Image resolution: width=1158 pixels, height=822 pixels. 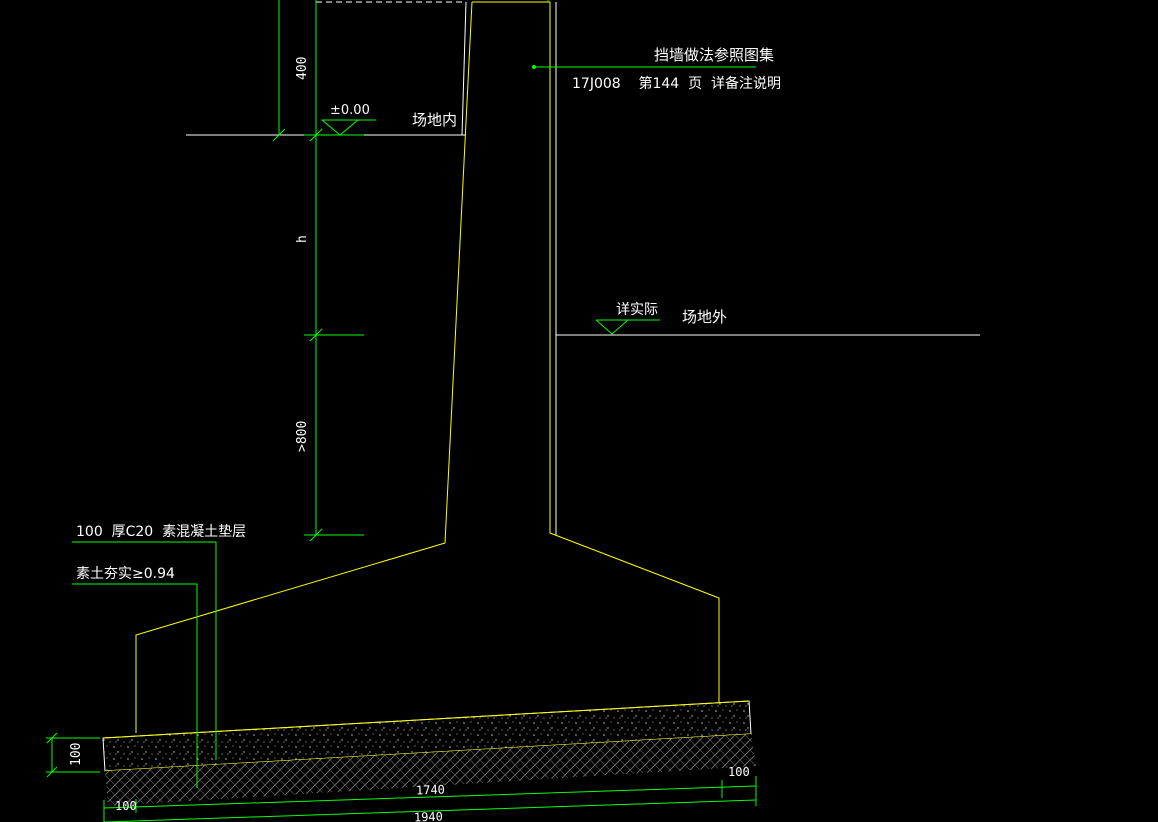 What do you see at coordinates (76, 754) in the screenshot?
I see `dim-cushion-thickness: 100` at bounding box center [76, 754].